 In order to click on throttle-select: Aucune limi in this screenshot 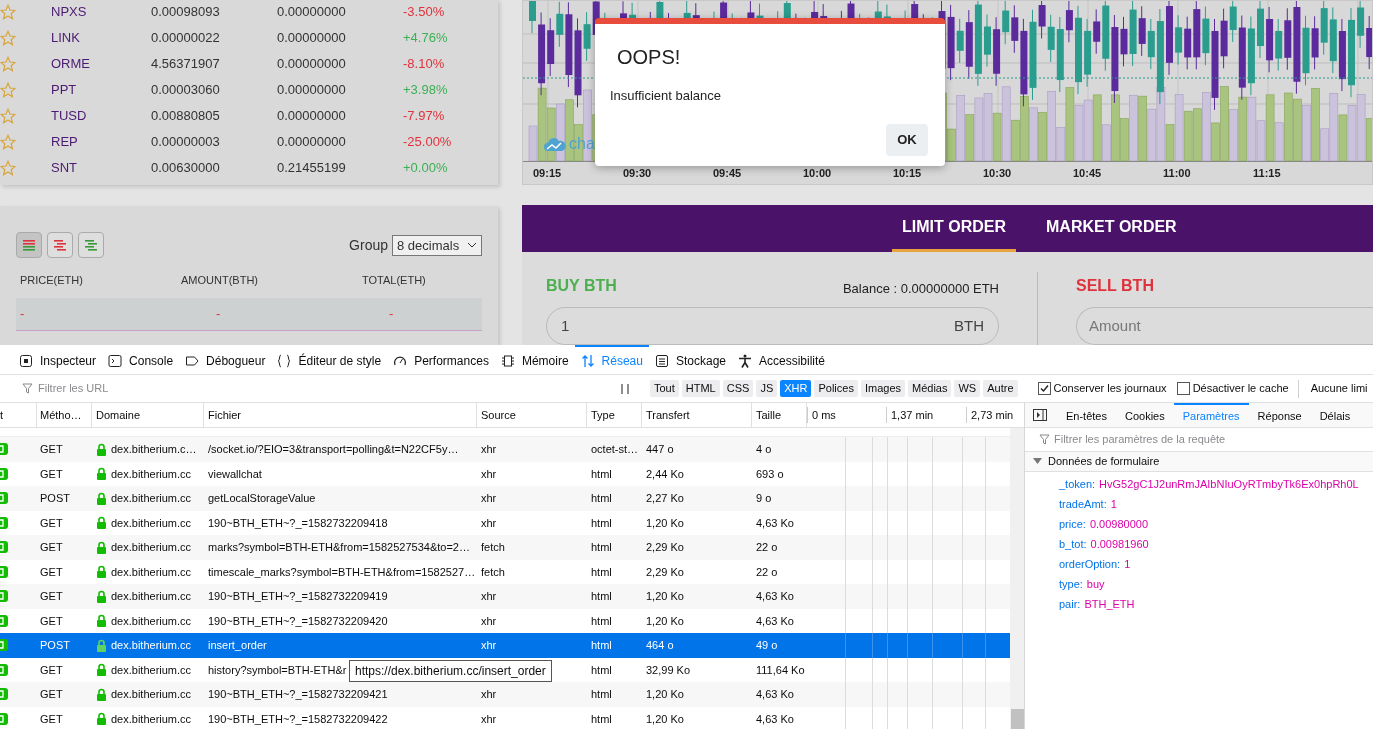, I will do `click(1339, 388)`.